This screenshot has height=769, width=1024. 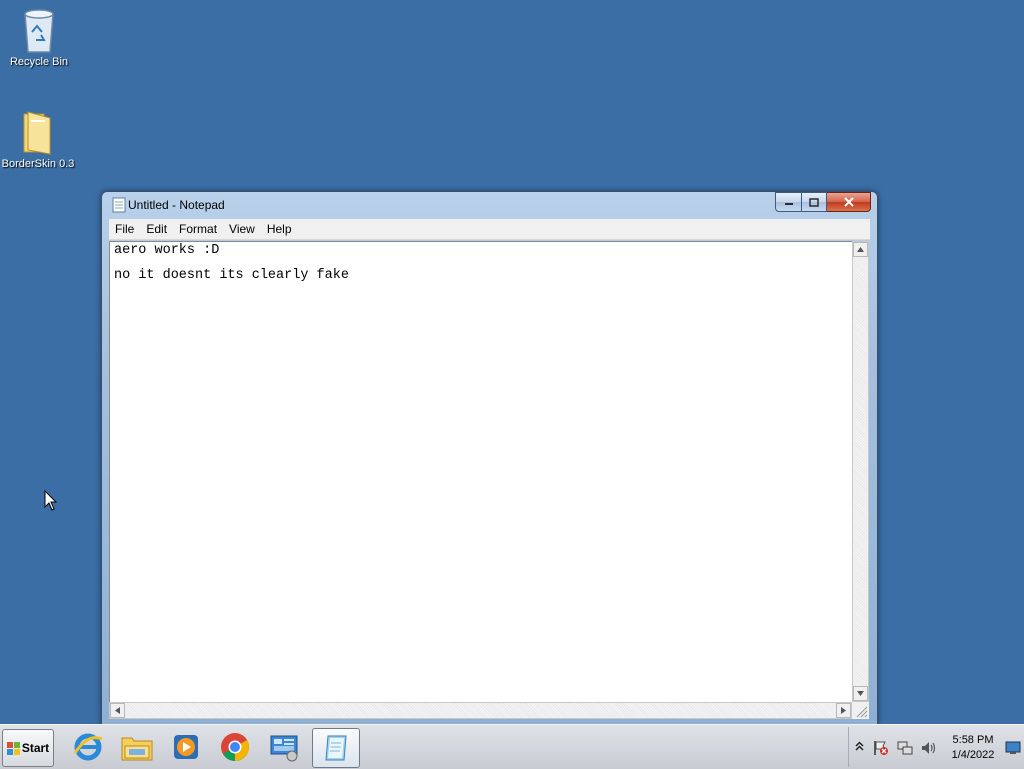 What do you see at coordinates (905, 748) in the screenshot?
I see `network-icon` at bounding box center [905, 748].